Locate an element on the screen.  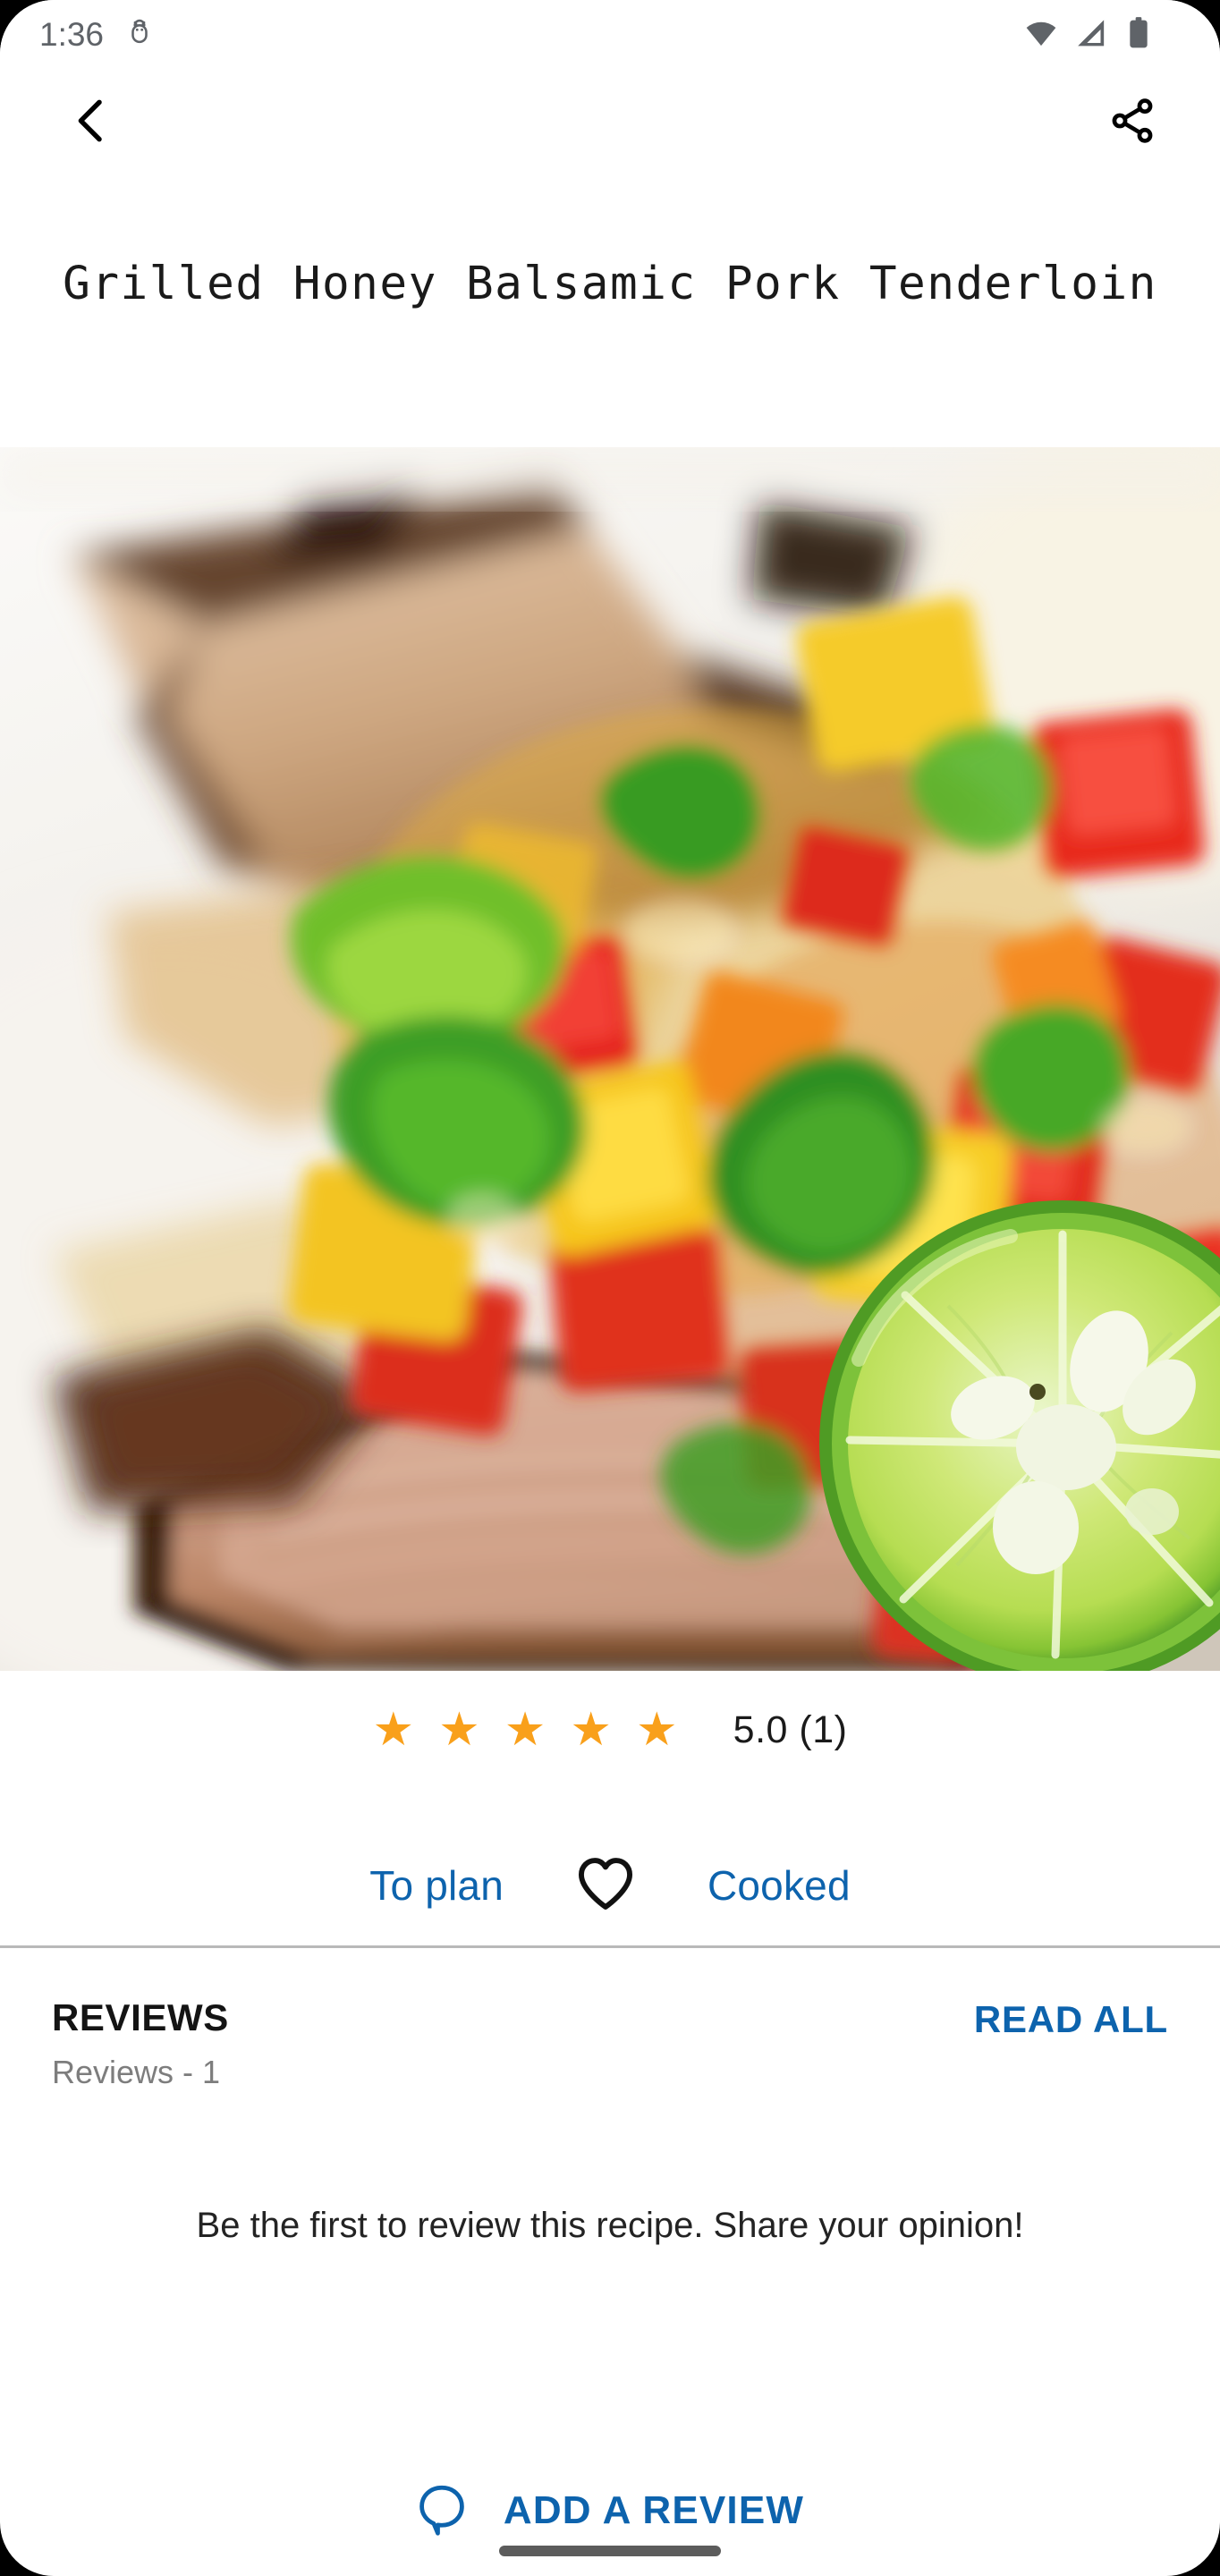
favorite-button is located at coordinates (606, 1885).